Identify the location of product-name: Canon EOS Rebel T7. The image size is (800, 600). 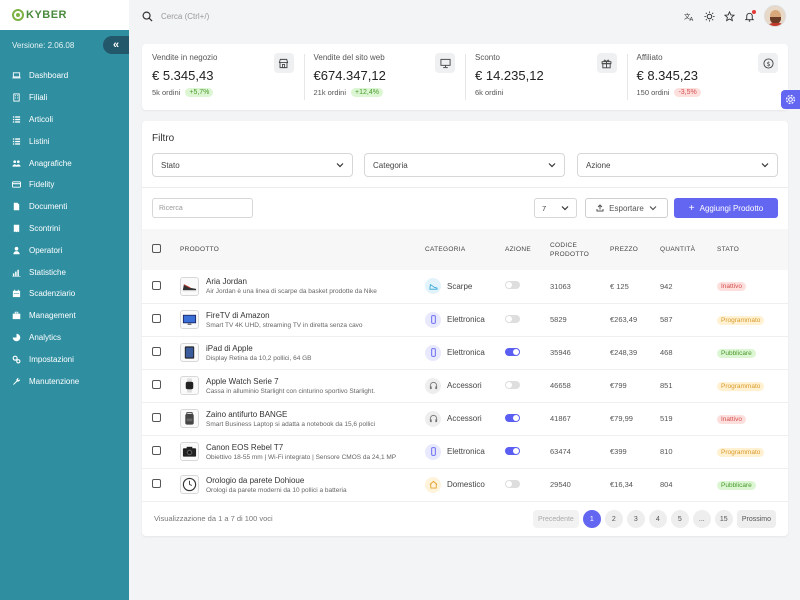
(301, 447).